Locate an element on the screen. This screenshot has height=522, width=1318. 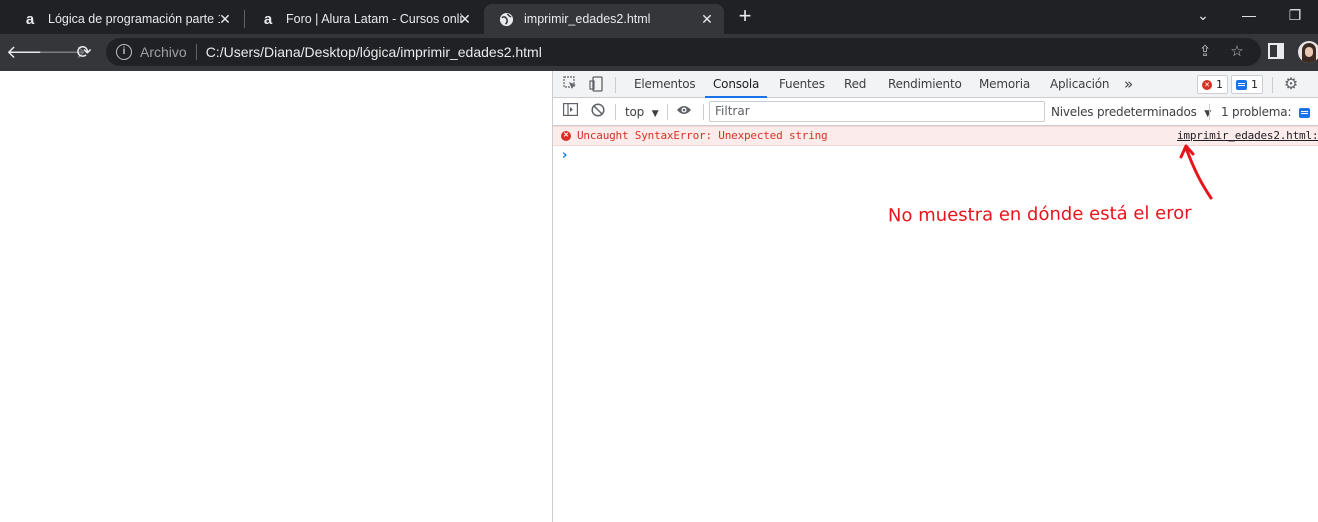
issues-button: 1 problema: 1 is located at coordinates (1269, 122).